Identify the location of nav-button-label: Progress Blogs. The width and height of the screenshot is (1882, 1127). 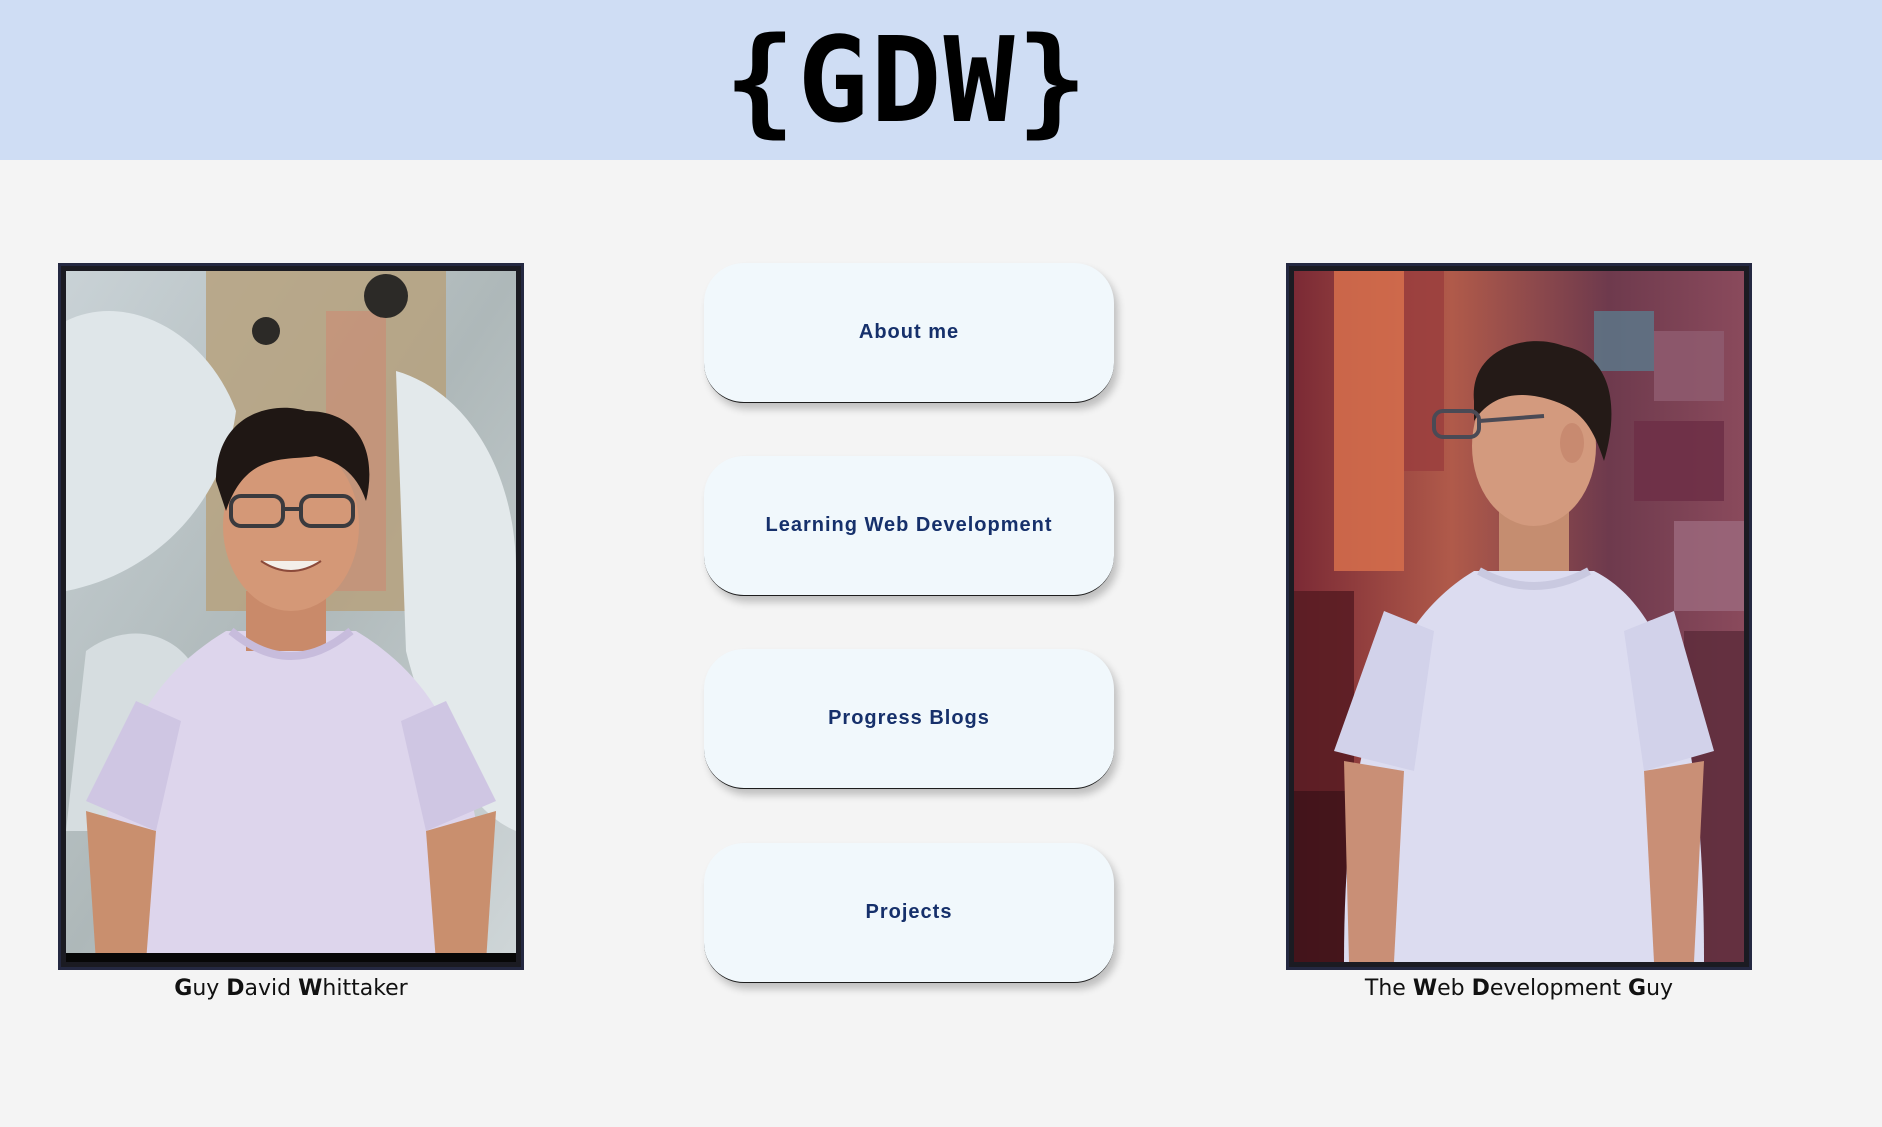
(909, 718).